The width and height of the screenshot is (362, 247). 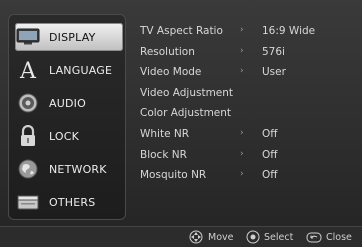 What do you see at coordinates (173, 175) in the screenshot?
I see `setting-label: Mosquito NR` at bounding box center [173, 175].